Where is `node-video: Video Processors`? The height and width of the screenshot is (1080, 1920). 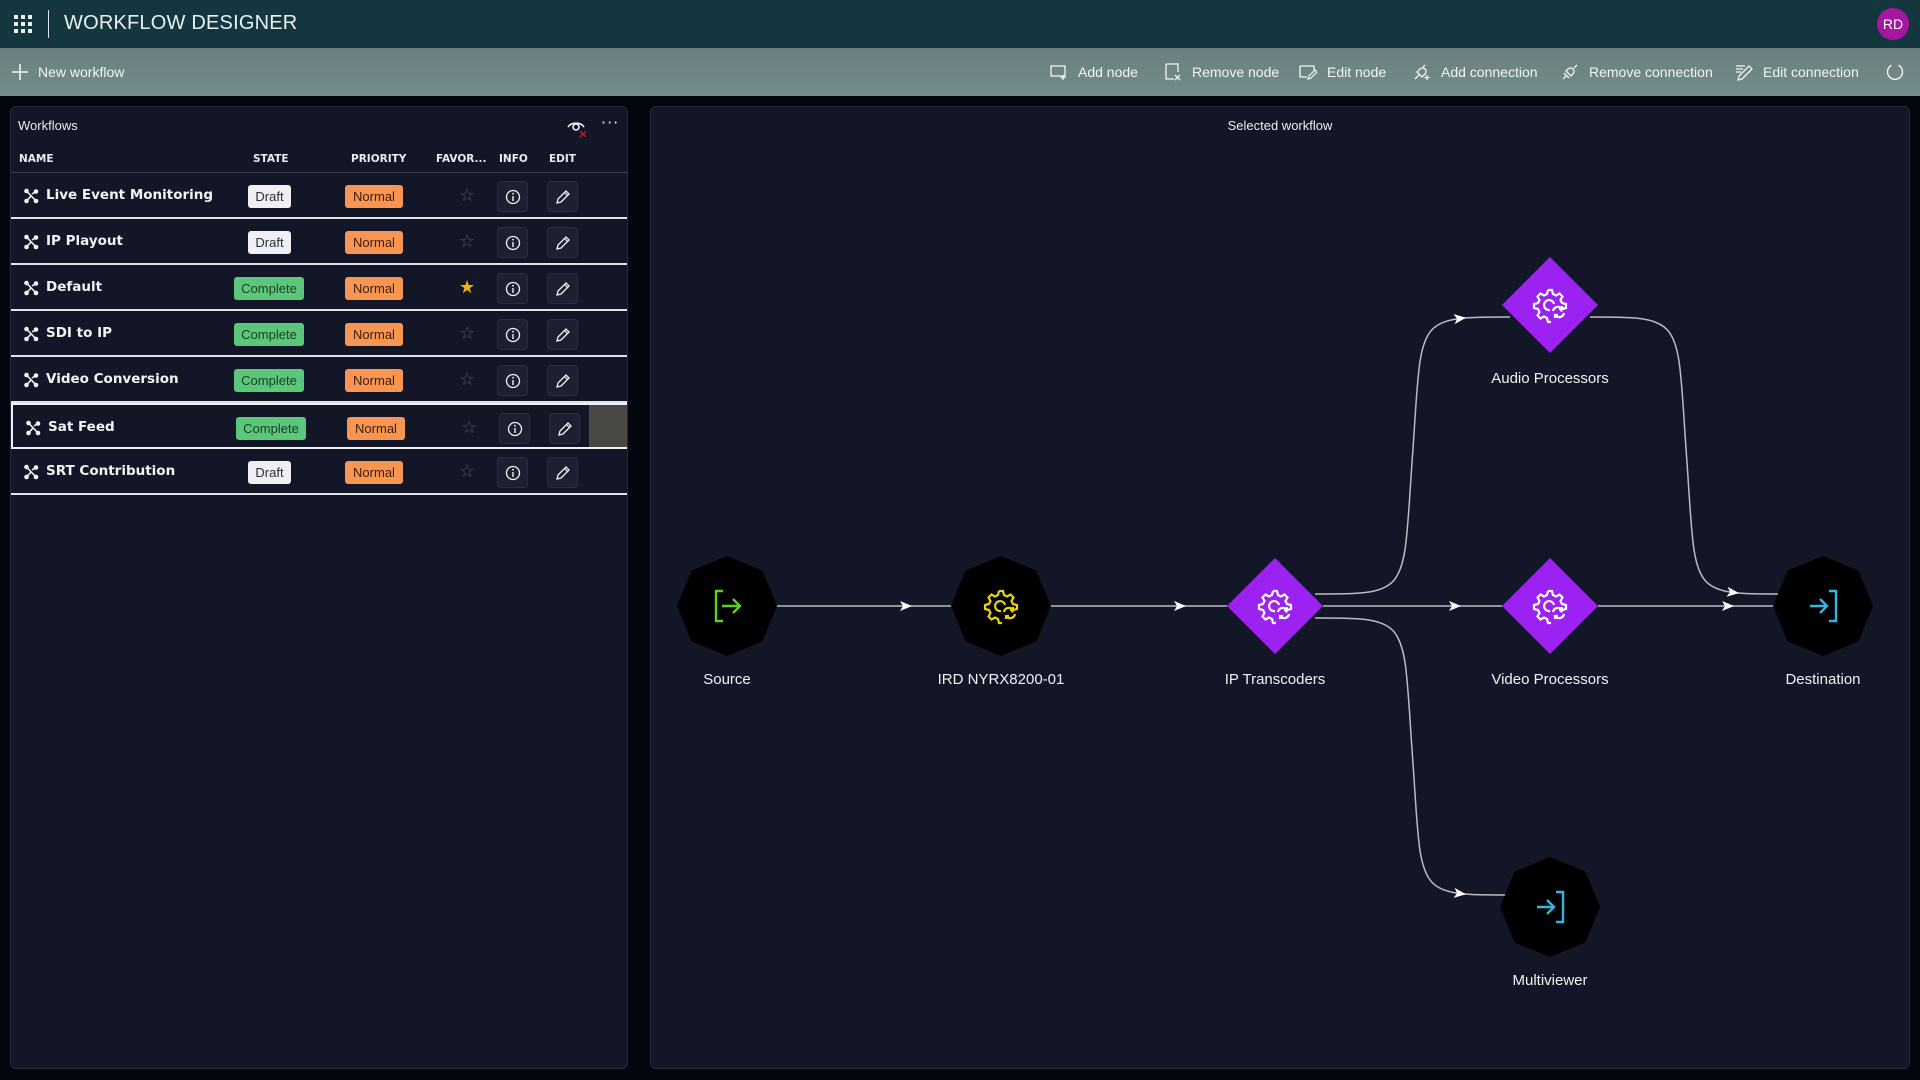
node-video: Video Processors is located at coordinates (1550, 623).